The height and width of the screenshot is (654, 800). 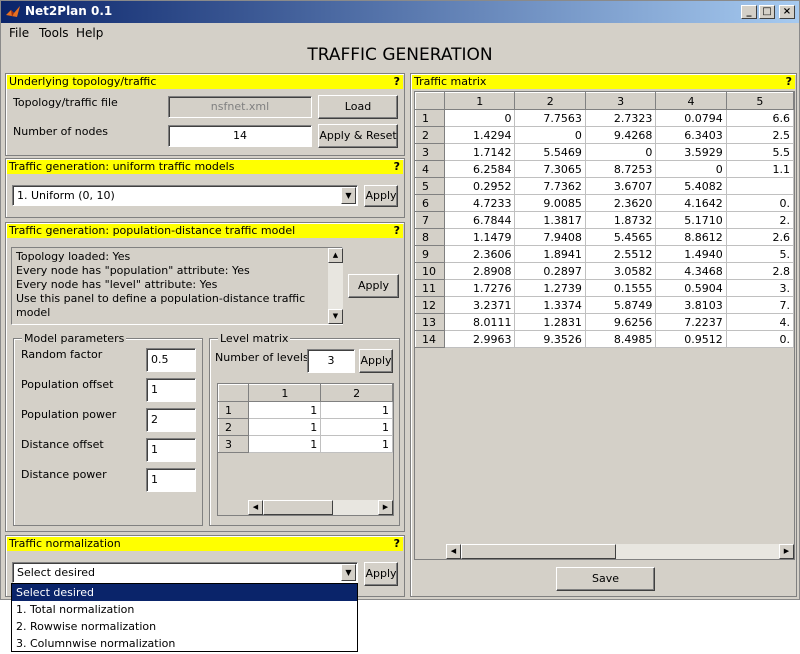 What do you see at coordinates (691, 152) in the screenshot?
I see `table-cell: 3.5929` at bounding box center [691, 152].